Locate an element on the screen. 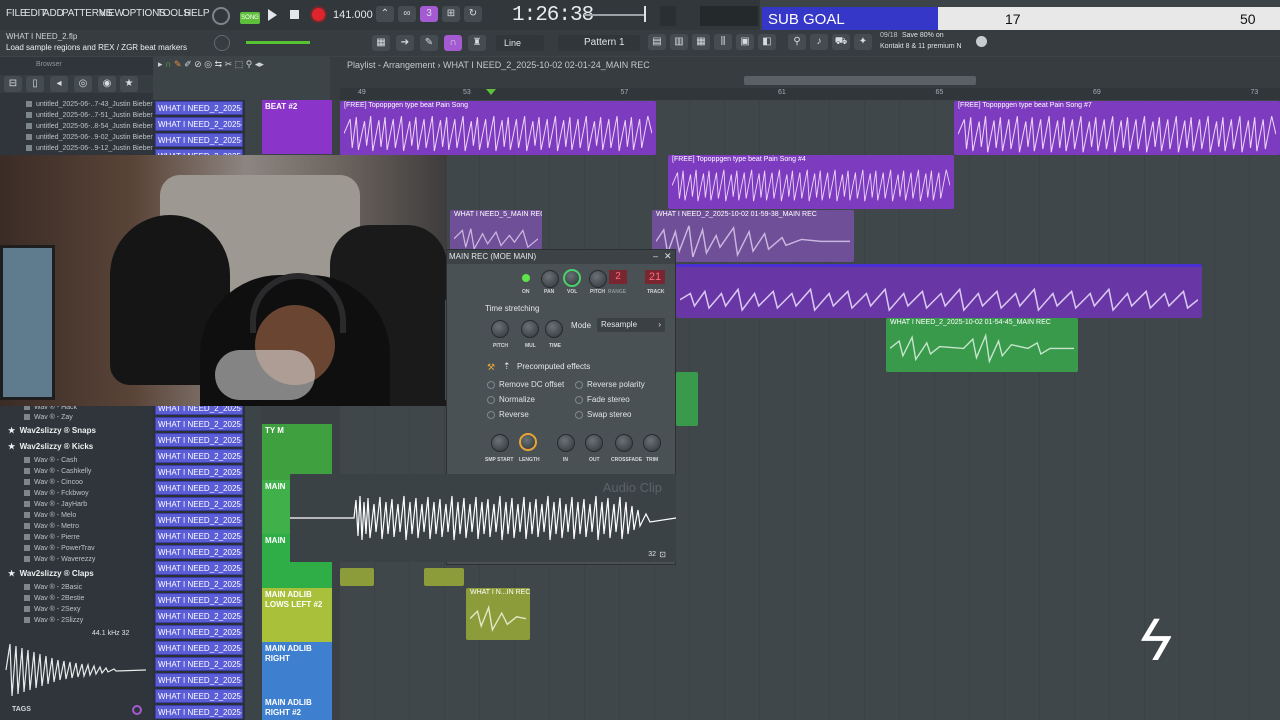  tempo-display: 141.000 is located at coordinates (353, 15).